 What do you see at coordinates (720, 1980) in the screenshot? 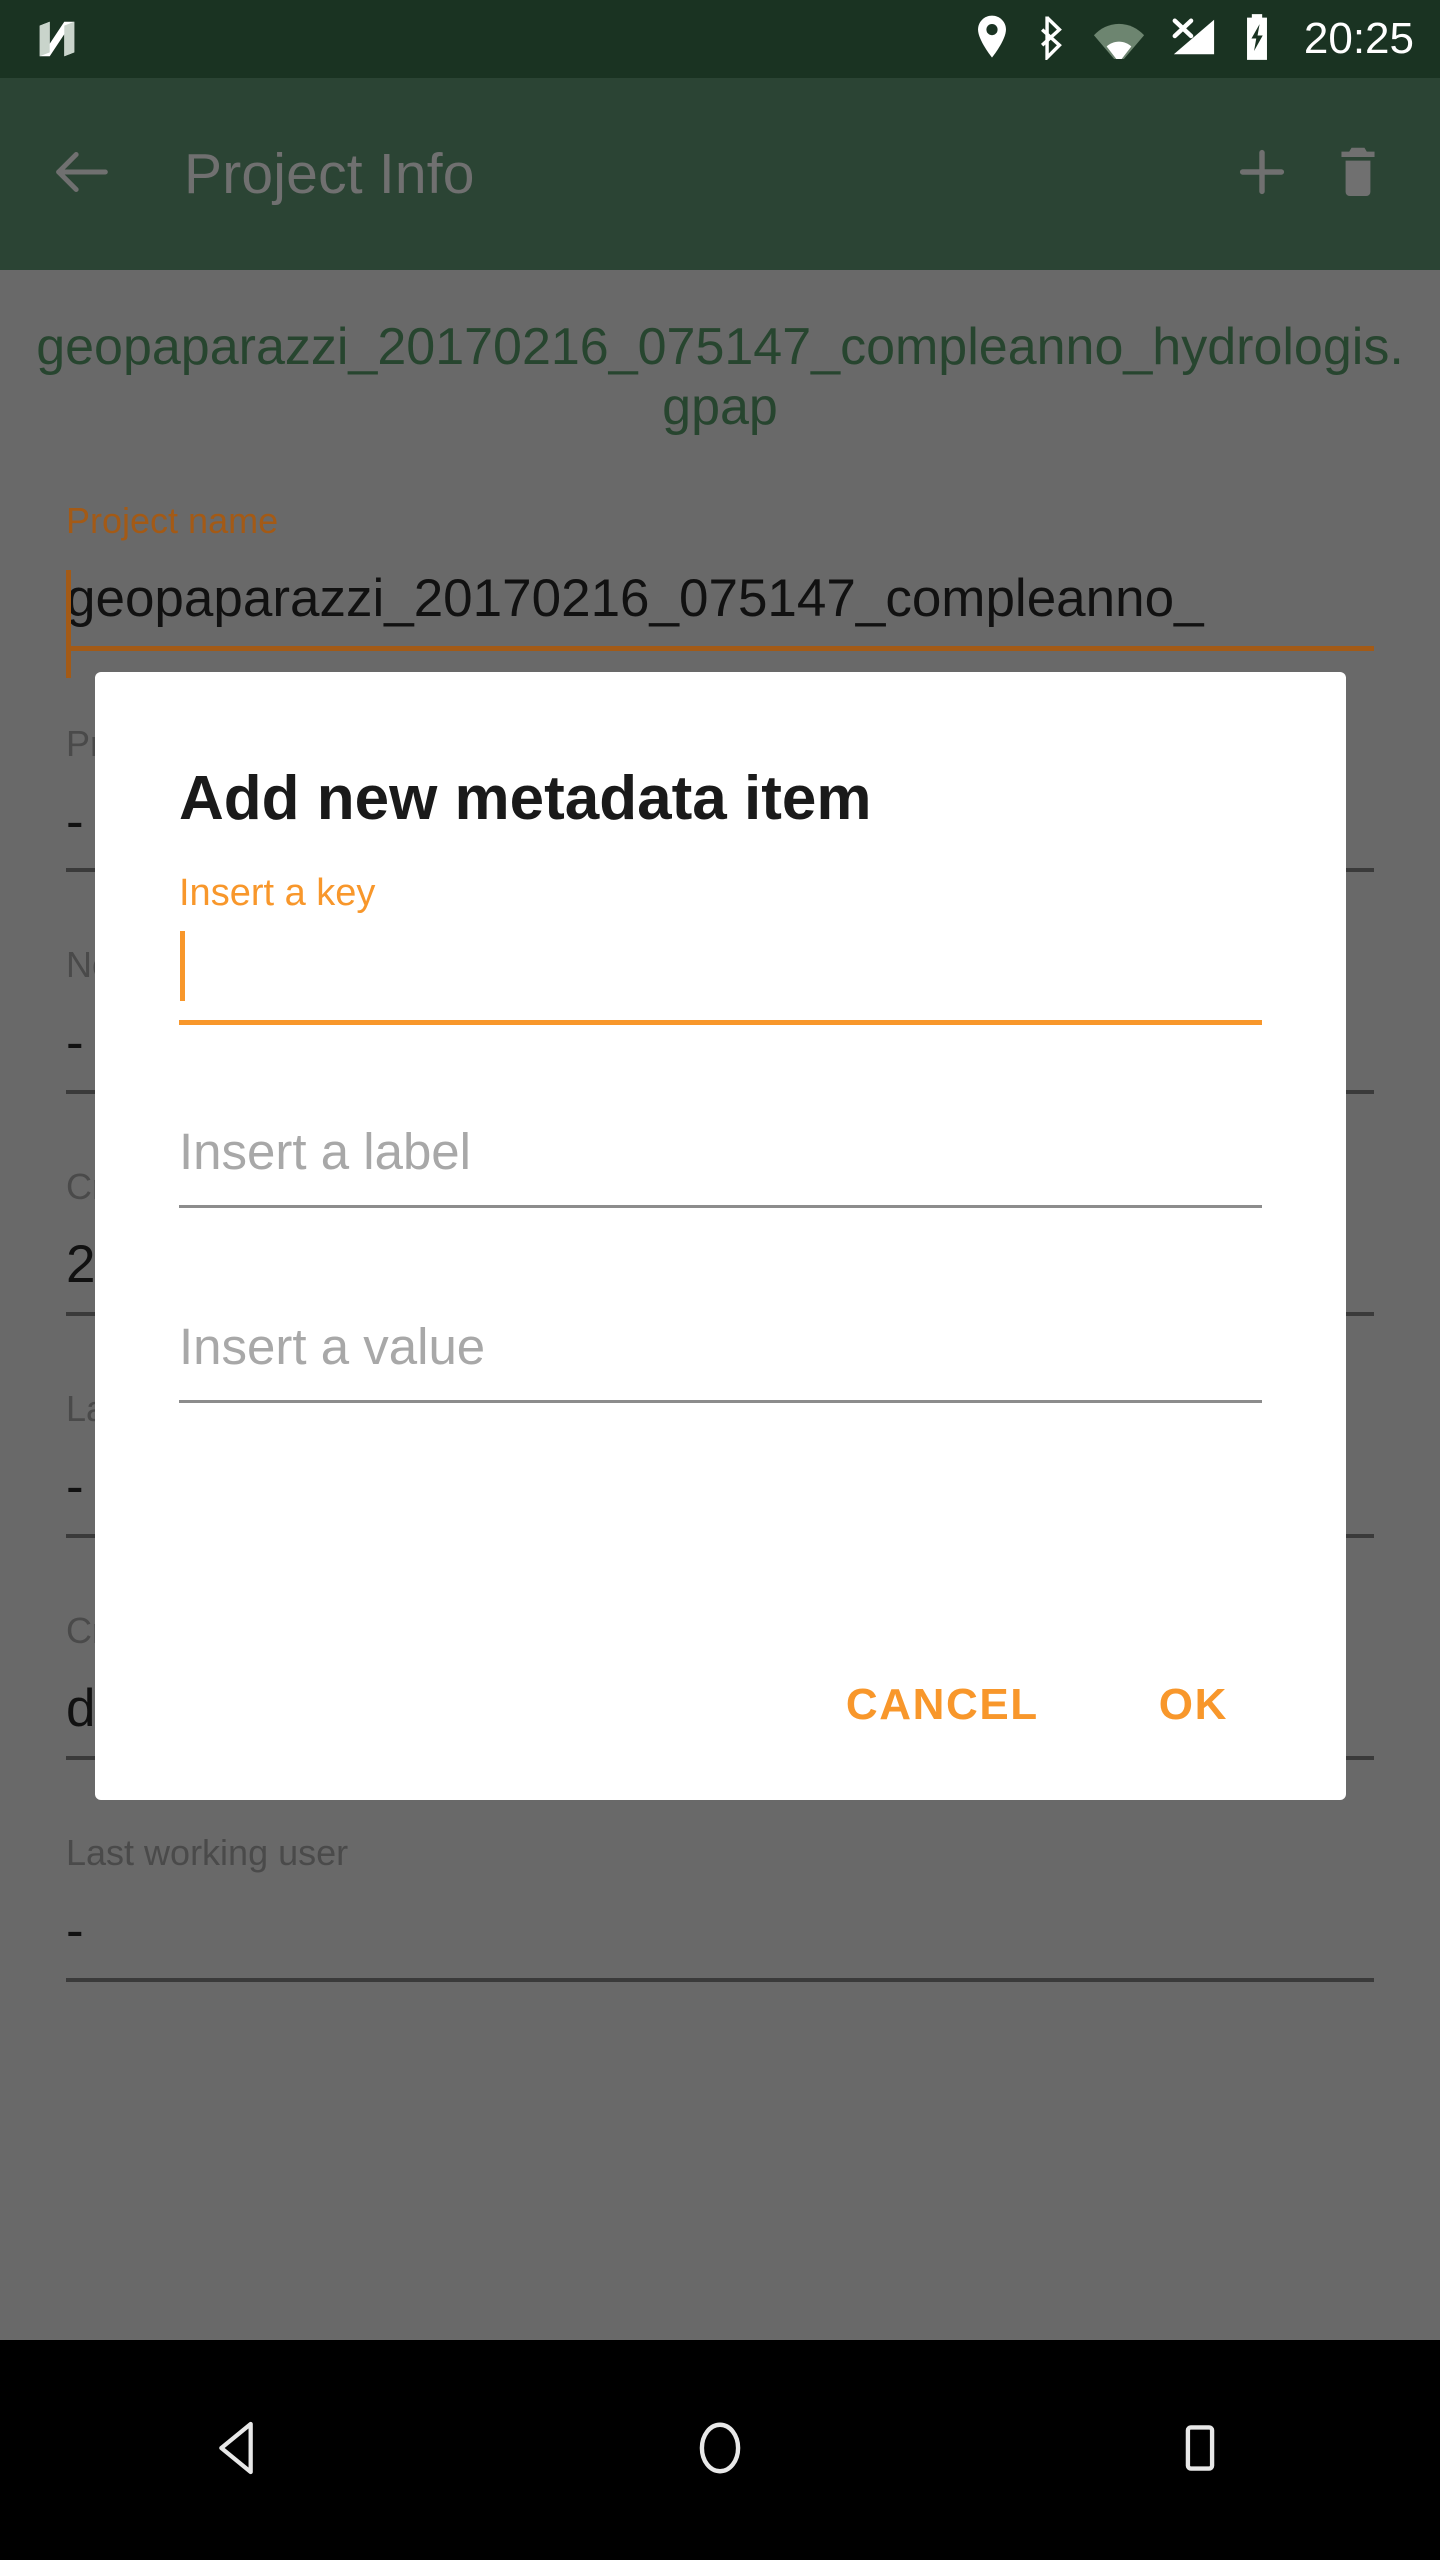
I see `field-underline-last-working-user` at bounding box center [720, 1980].